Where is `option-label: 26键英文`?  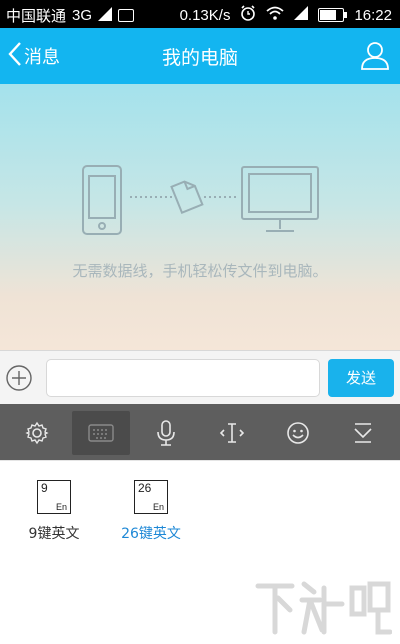
option-label: 26键英文 is located at coordinates (151, 534).